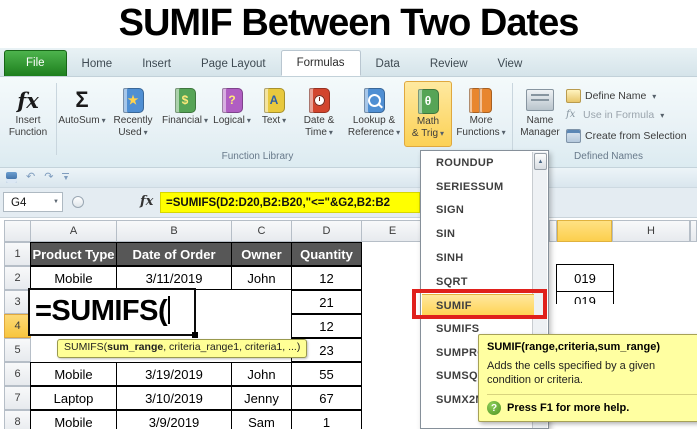  What do you see at coordinates (478, 164) in the screenshot?
I see `menu-item-roundup: ROUNDUP` at bounding box center [478, 164].